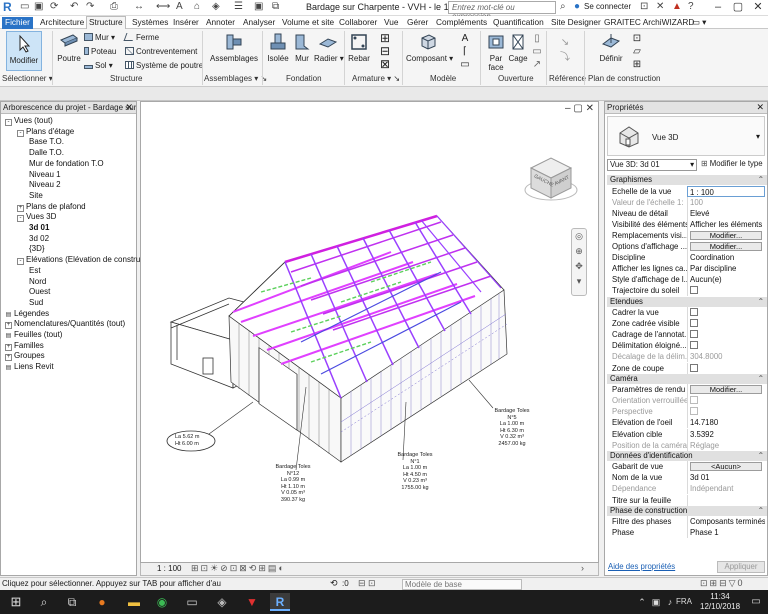 The image size is (768, 614). What do you see at coordinates (278, 47) in the screenshot?
I see `isolated-foundation-button: Isolée` at bounding box center [278, 47].